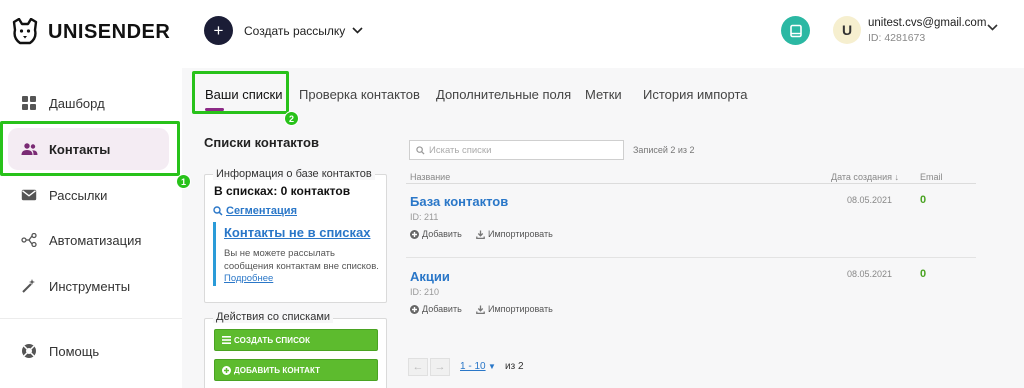 The image size is (1024, 388). What do you see at coordinates (243, 94) in the screenshot?
I see `tab-your-lists: Ваши списки` at bounding box center [243, 94].